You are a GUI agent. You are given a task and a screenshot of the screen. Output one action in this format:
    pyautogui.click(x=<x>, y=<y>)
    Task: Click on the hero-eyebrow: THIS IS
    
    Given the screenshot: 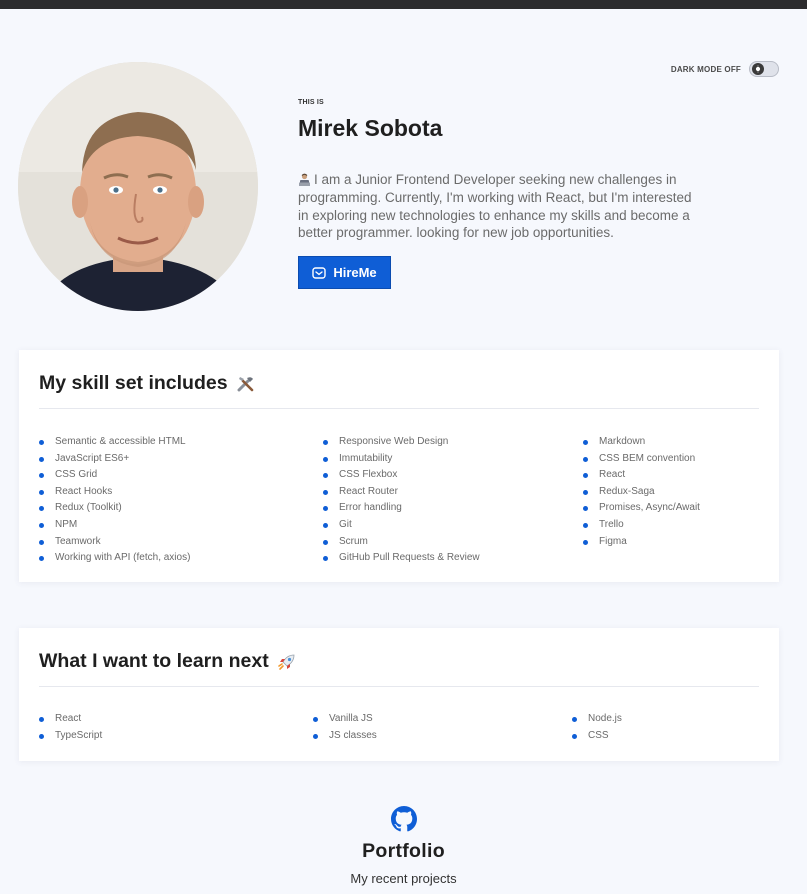 What is the action you would take?
    pyautogui.click(x=311, y=102)
    